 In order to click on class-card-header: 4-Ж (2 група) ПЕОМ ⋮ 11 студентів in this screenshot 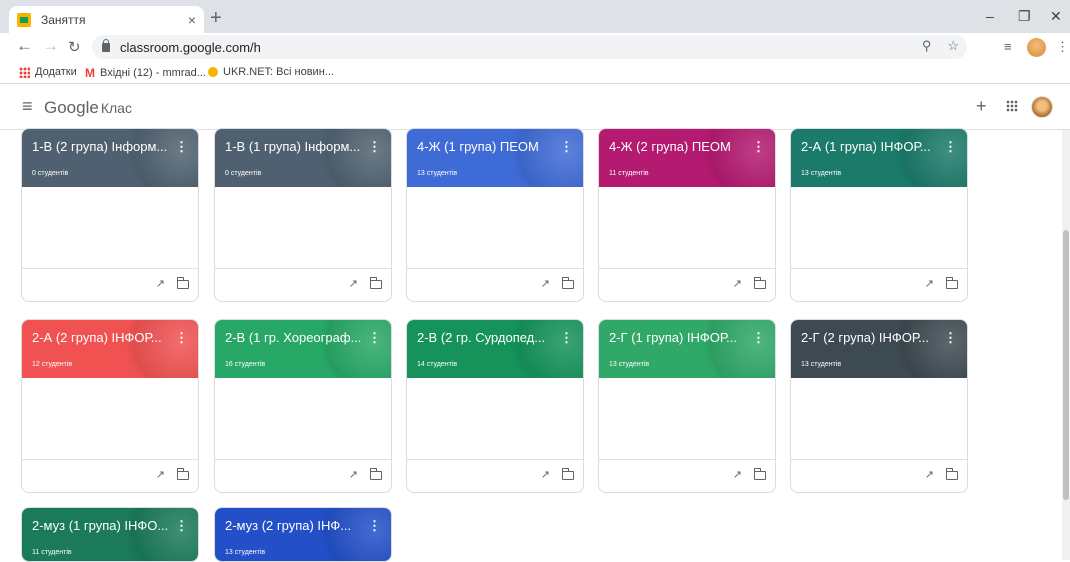, I will do `click(687, 158)`.